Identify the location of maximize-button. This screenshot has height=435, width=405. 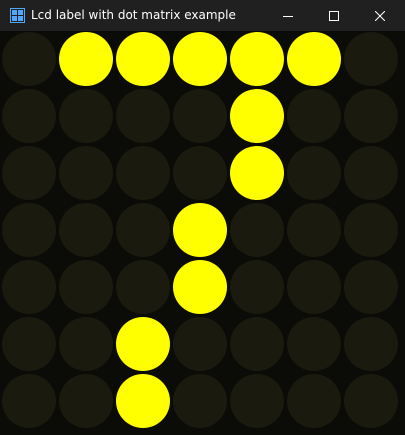
(334, 15).